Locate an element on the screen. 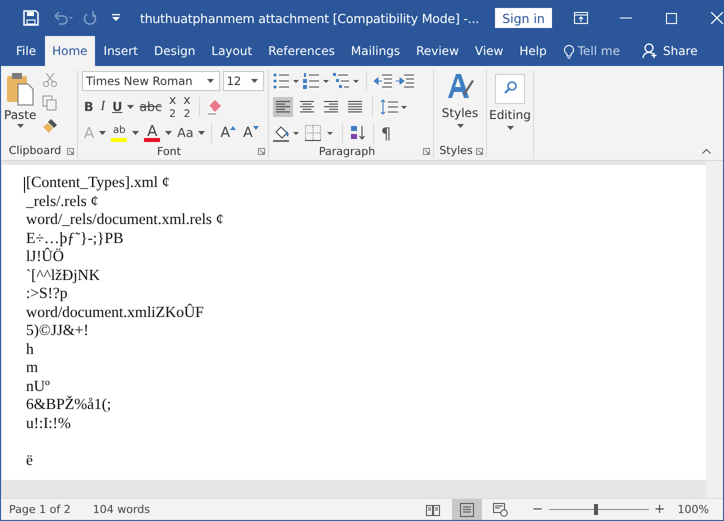  customize-menu-icon is located at coordinates (116, 18).